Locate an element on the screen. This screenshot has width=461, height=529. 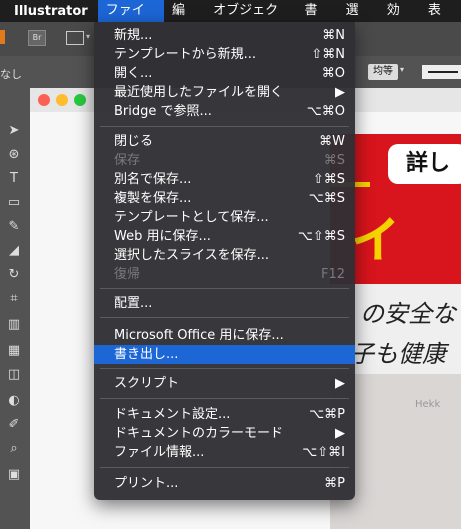
menu-item-document-setup: ドキュメント設定... ⌥⌘P is located at coordinates (224, 414).